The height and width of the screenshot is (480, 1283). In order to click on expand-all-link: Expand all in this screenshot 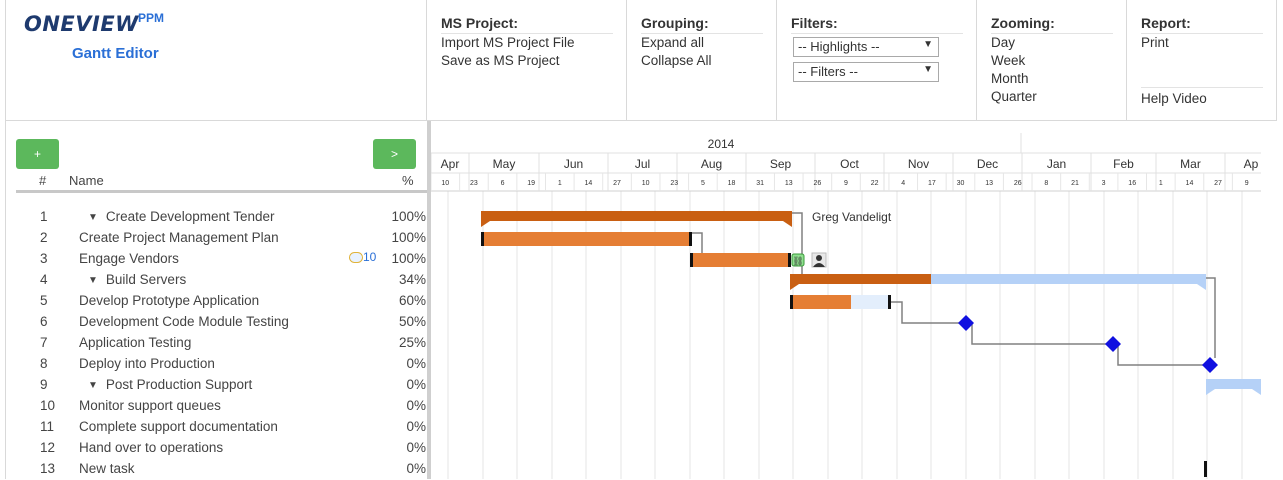, I will do `click(672, 42)`.